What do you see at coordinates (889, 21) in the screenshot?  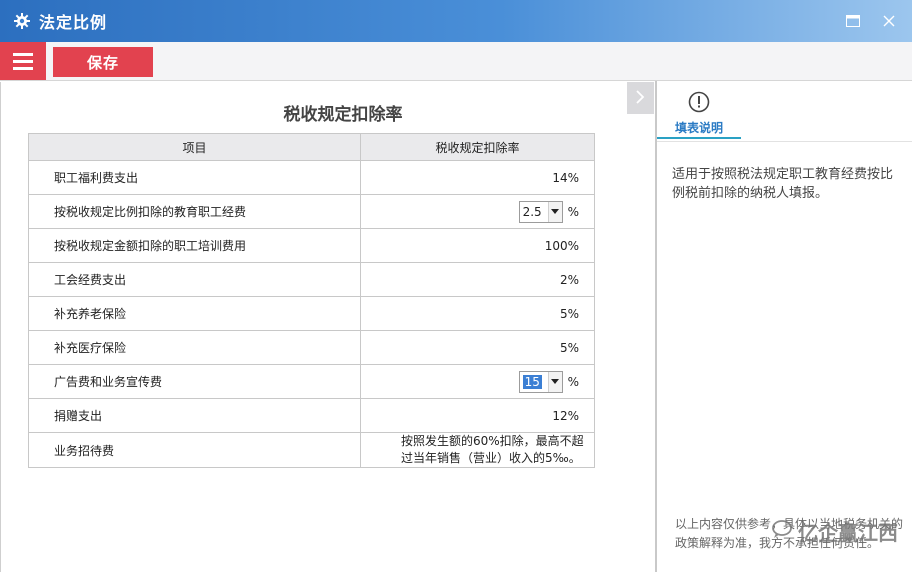 I see `close-icon` at bounding box center [889, 21].